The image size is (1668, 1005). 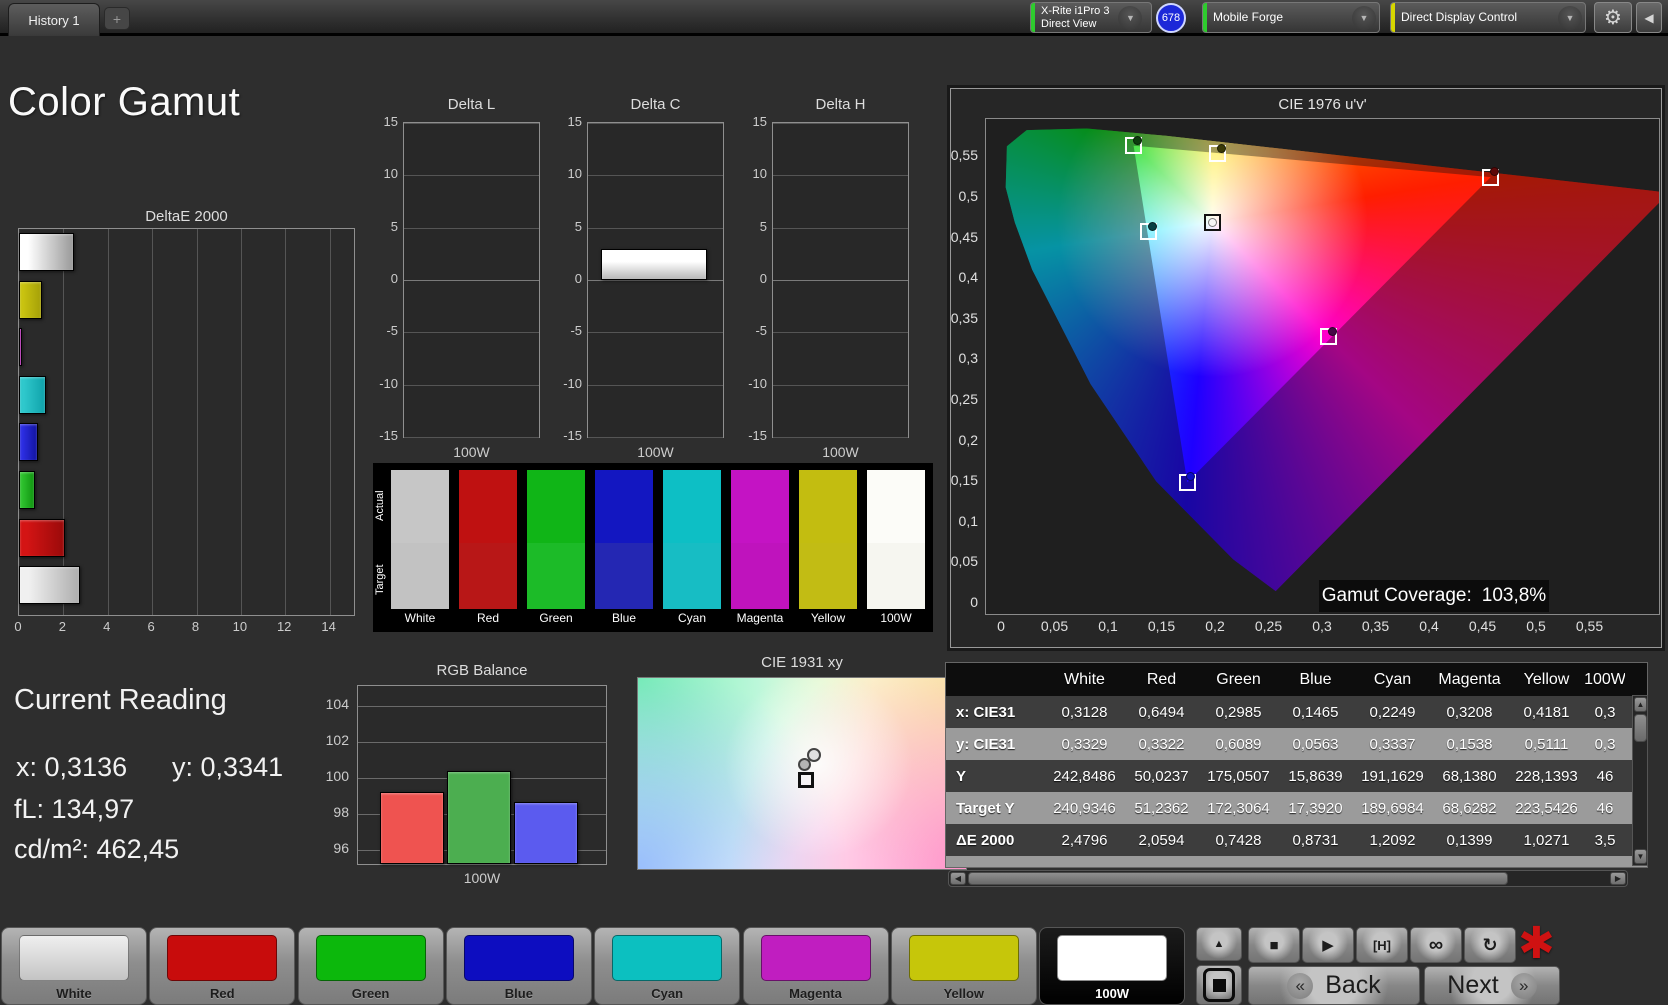 I want to click on deltae-bar-white, so click(x=46, y=252).